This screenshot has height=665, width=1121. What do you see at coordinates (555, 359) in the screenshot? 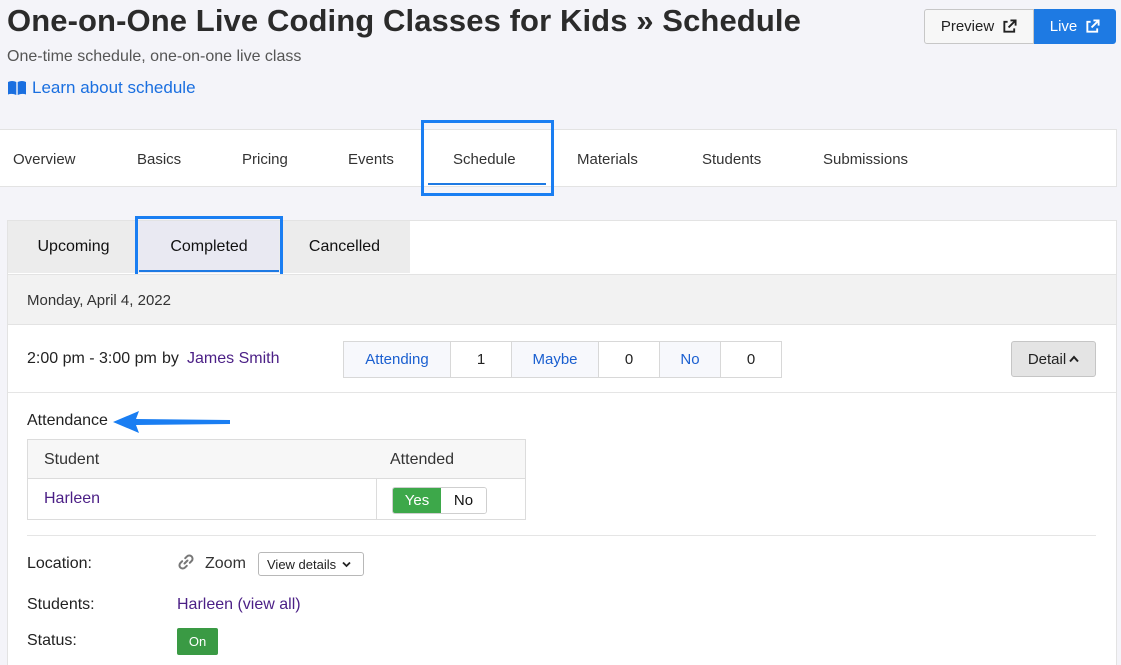
I see `maybe-label: Maybe` at bounding box center [555, 359].